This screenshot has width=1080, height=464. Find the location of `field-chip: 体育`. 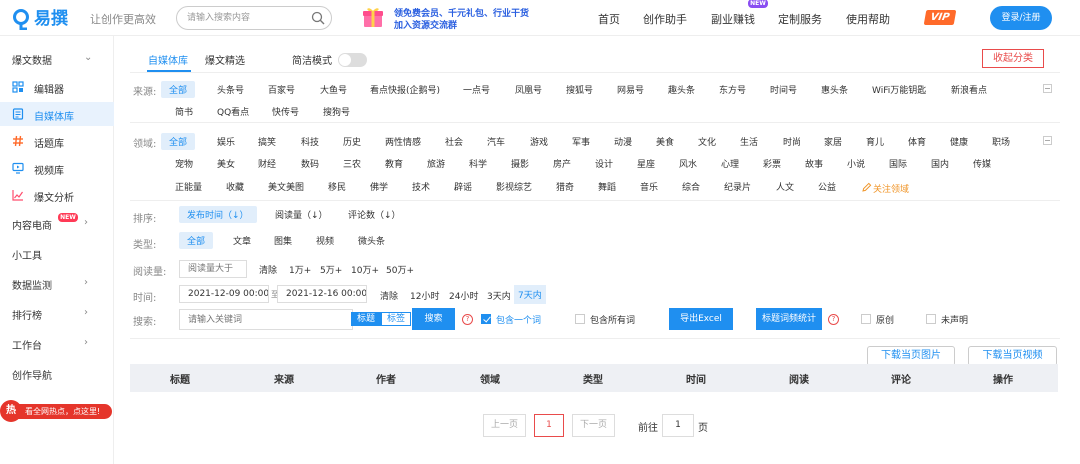

field-chip: 体育 is located at coordinates (917, 141).